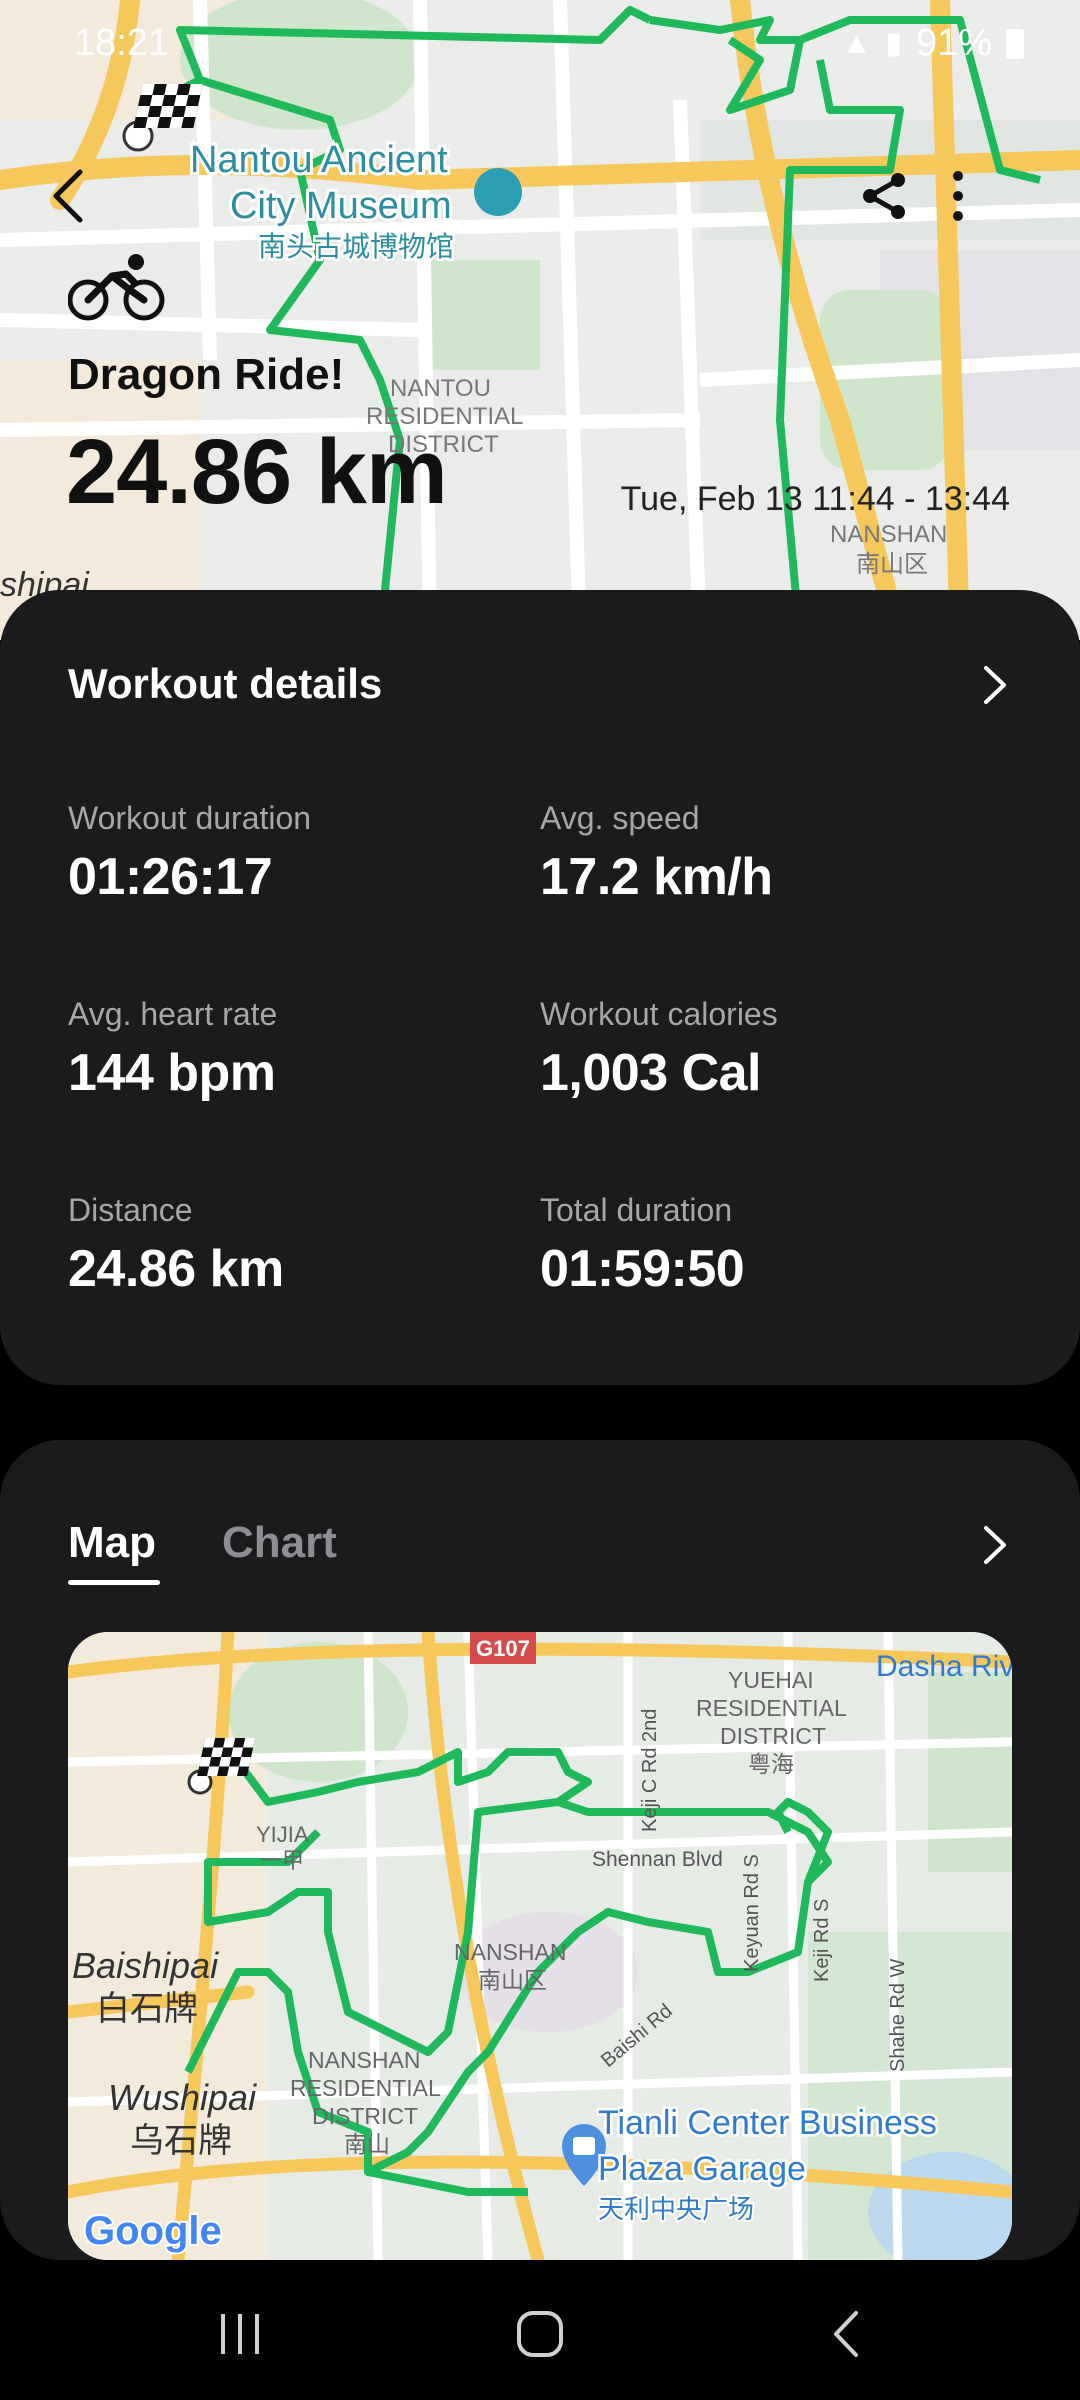 This screenshot has height=2400, width=1080. I want to click on status-time: 18:21, so click(122, 43).